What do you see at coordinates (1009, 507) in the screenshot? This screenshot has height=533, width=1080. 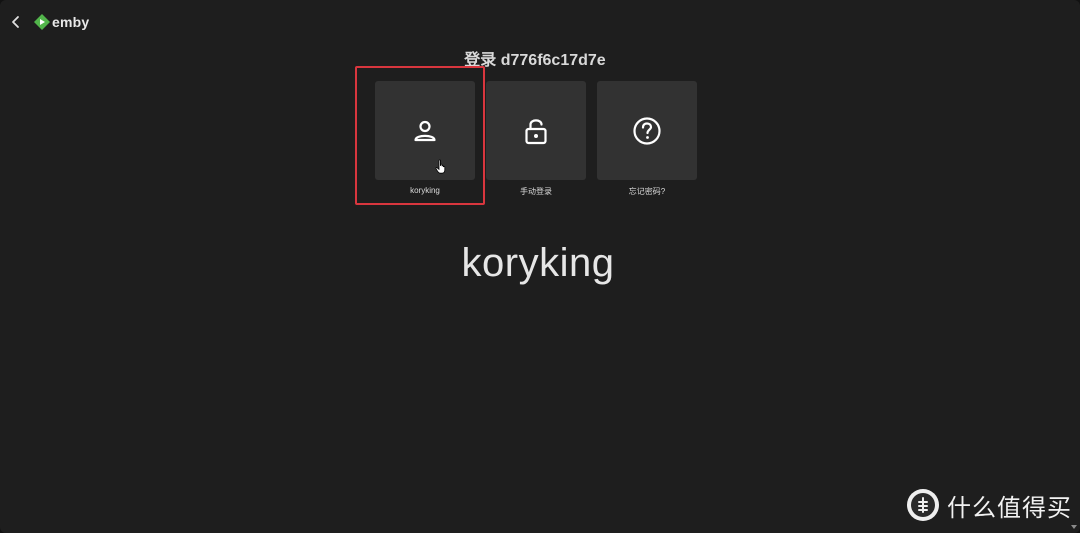 I see `watermark-text: 什么值得买` at bounding box center [1009, 507].